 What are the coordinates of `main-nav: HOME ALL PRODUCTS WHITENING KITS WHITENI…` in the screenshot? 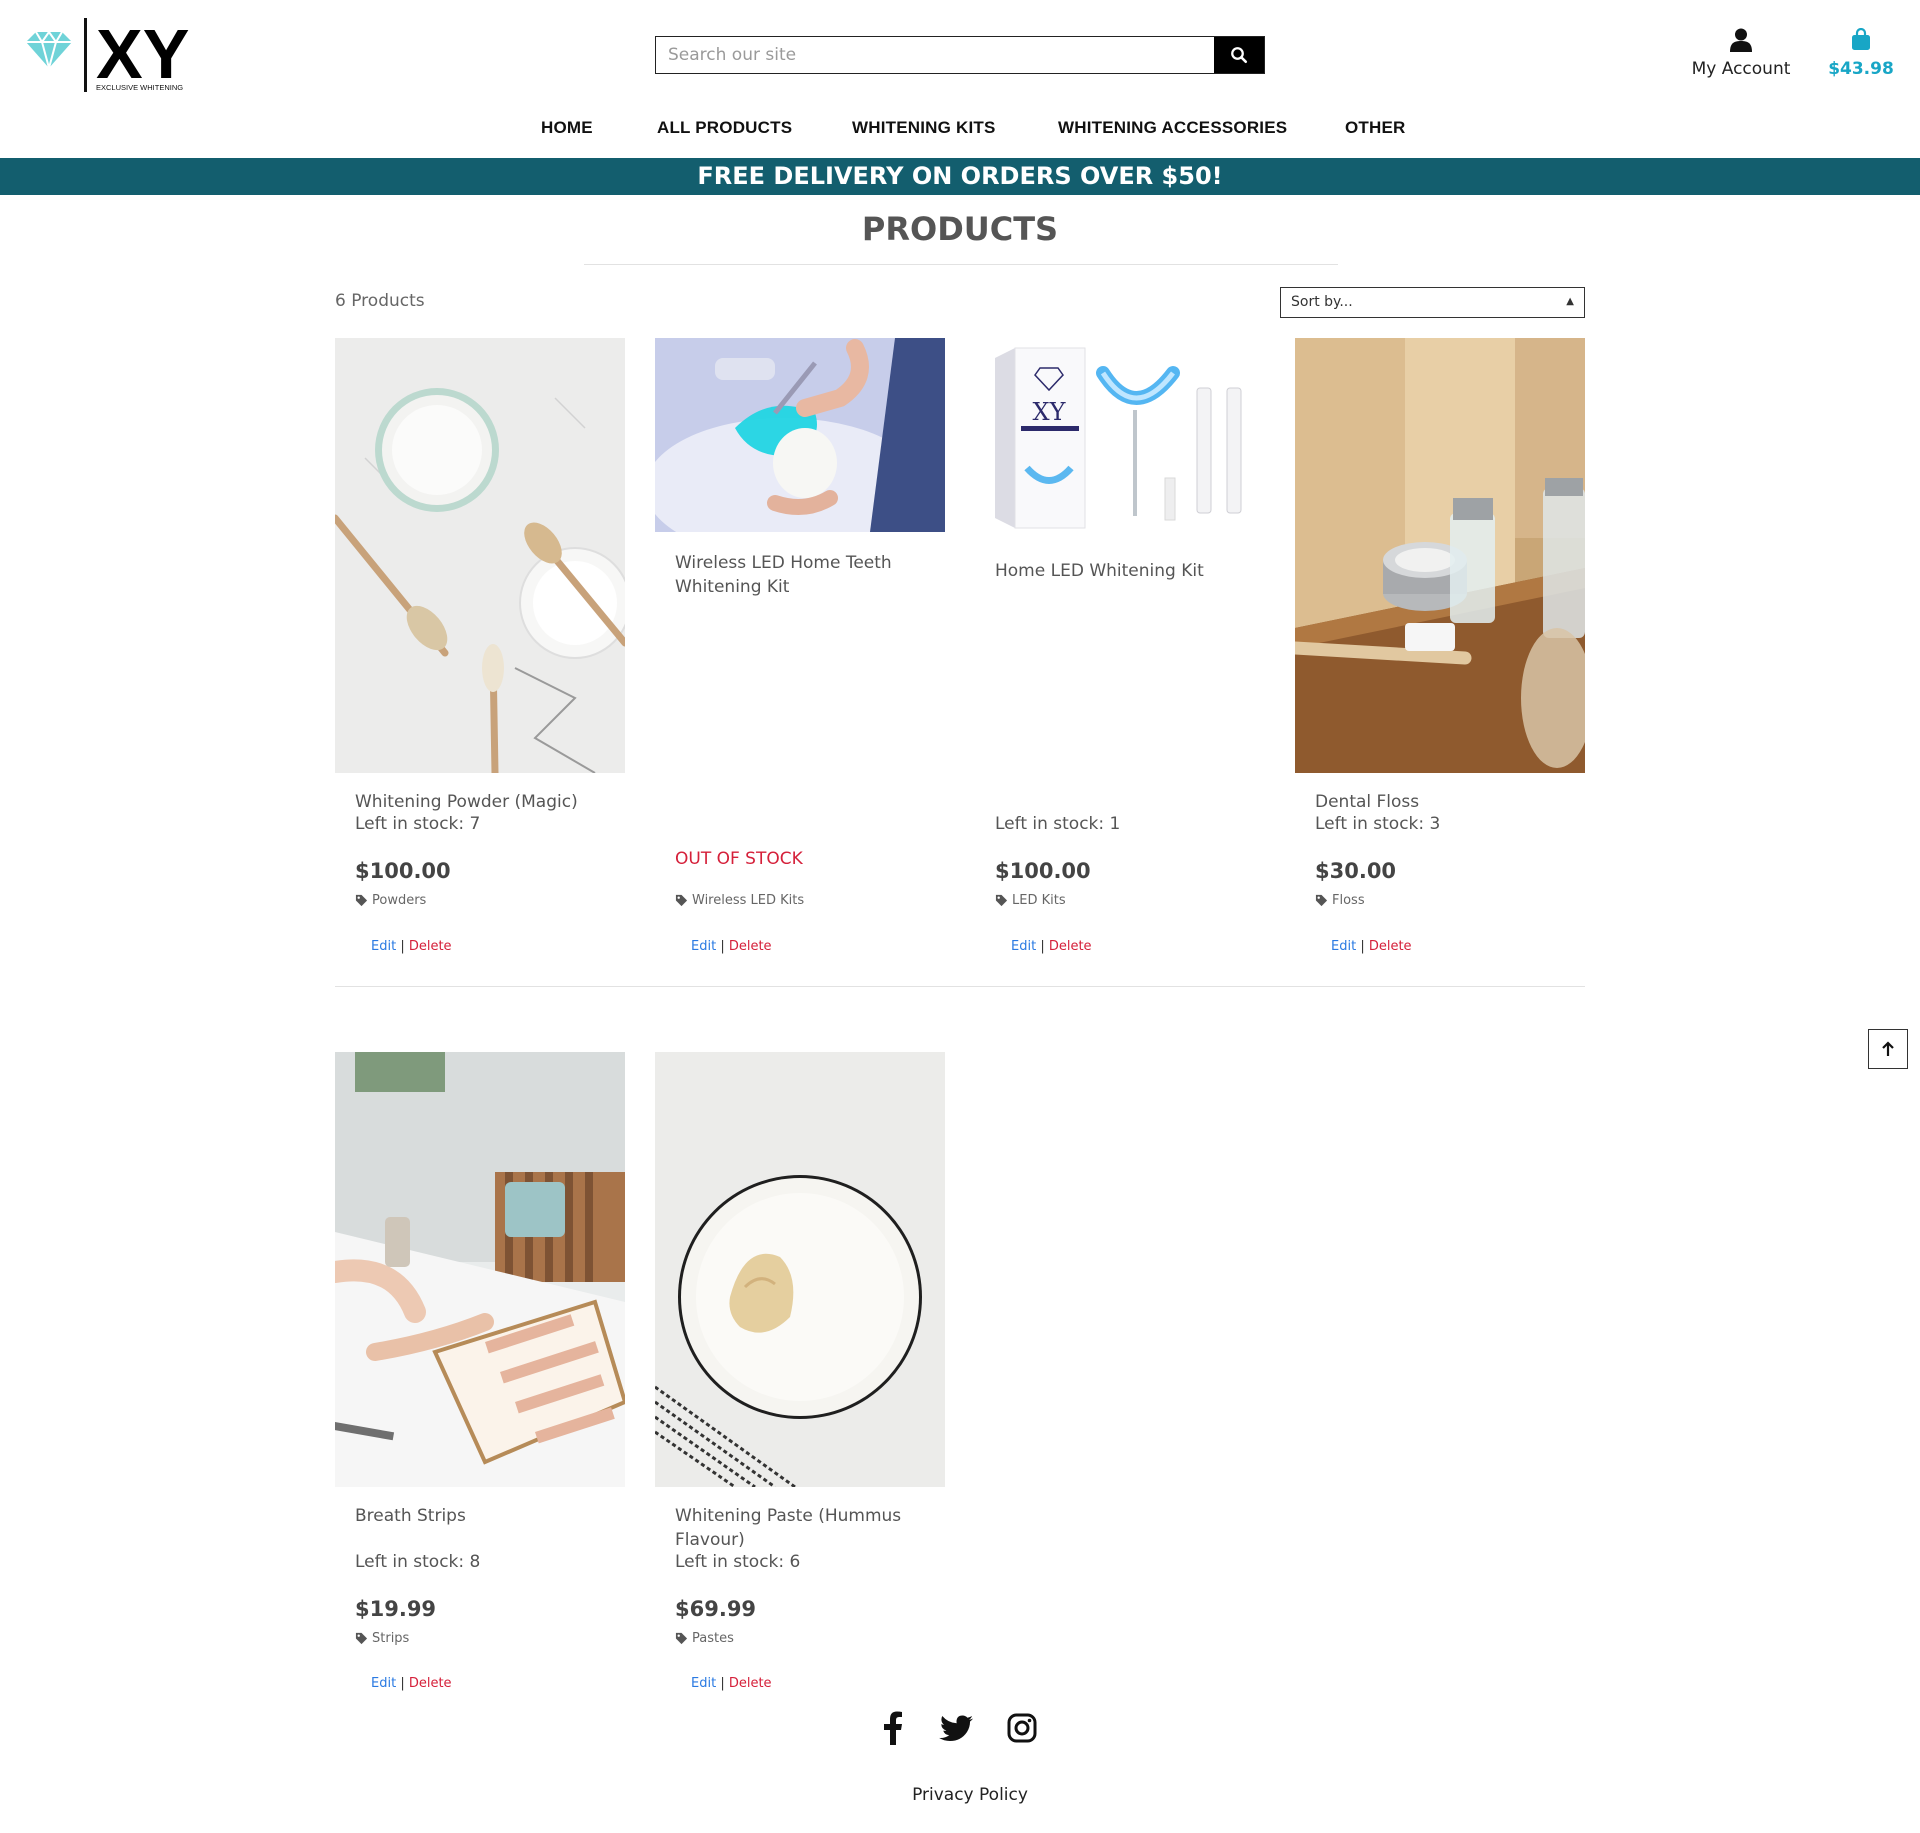 It's located at (960, 130).